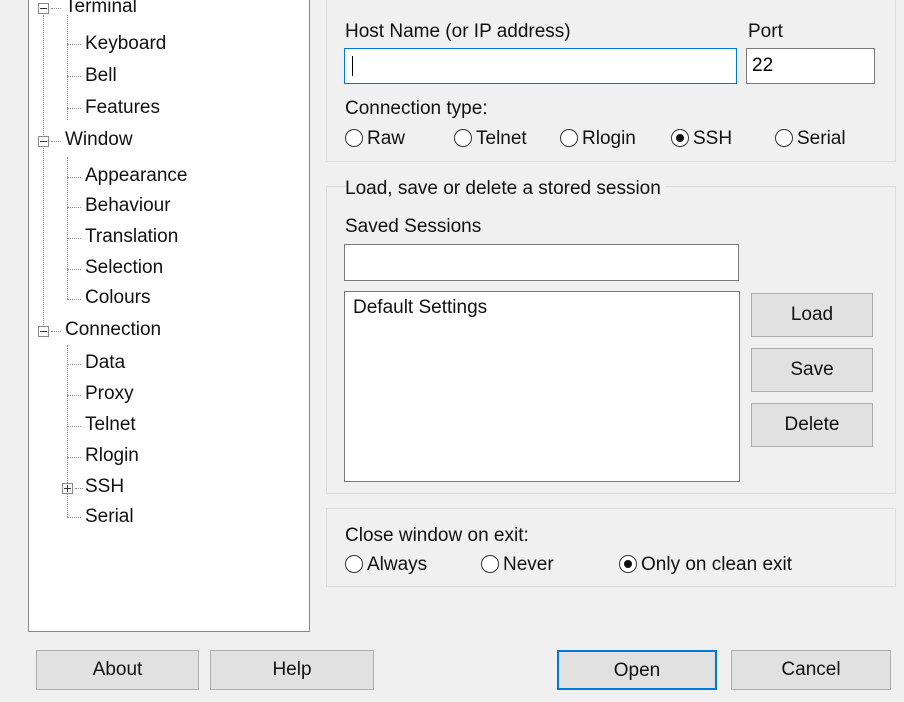 The height and width of the screenshot is (702, 904). What do you see at coordinates (128, 206) in the screenshot?
I see `tree-item-behaviour: Behaviour` at bounding box center [128, 206].